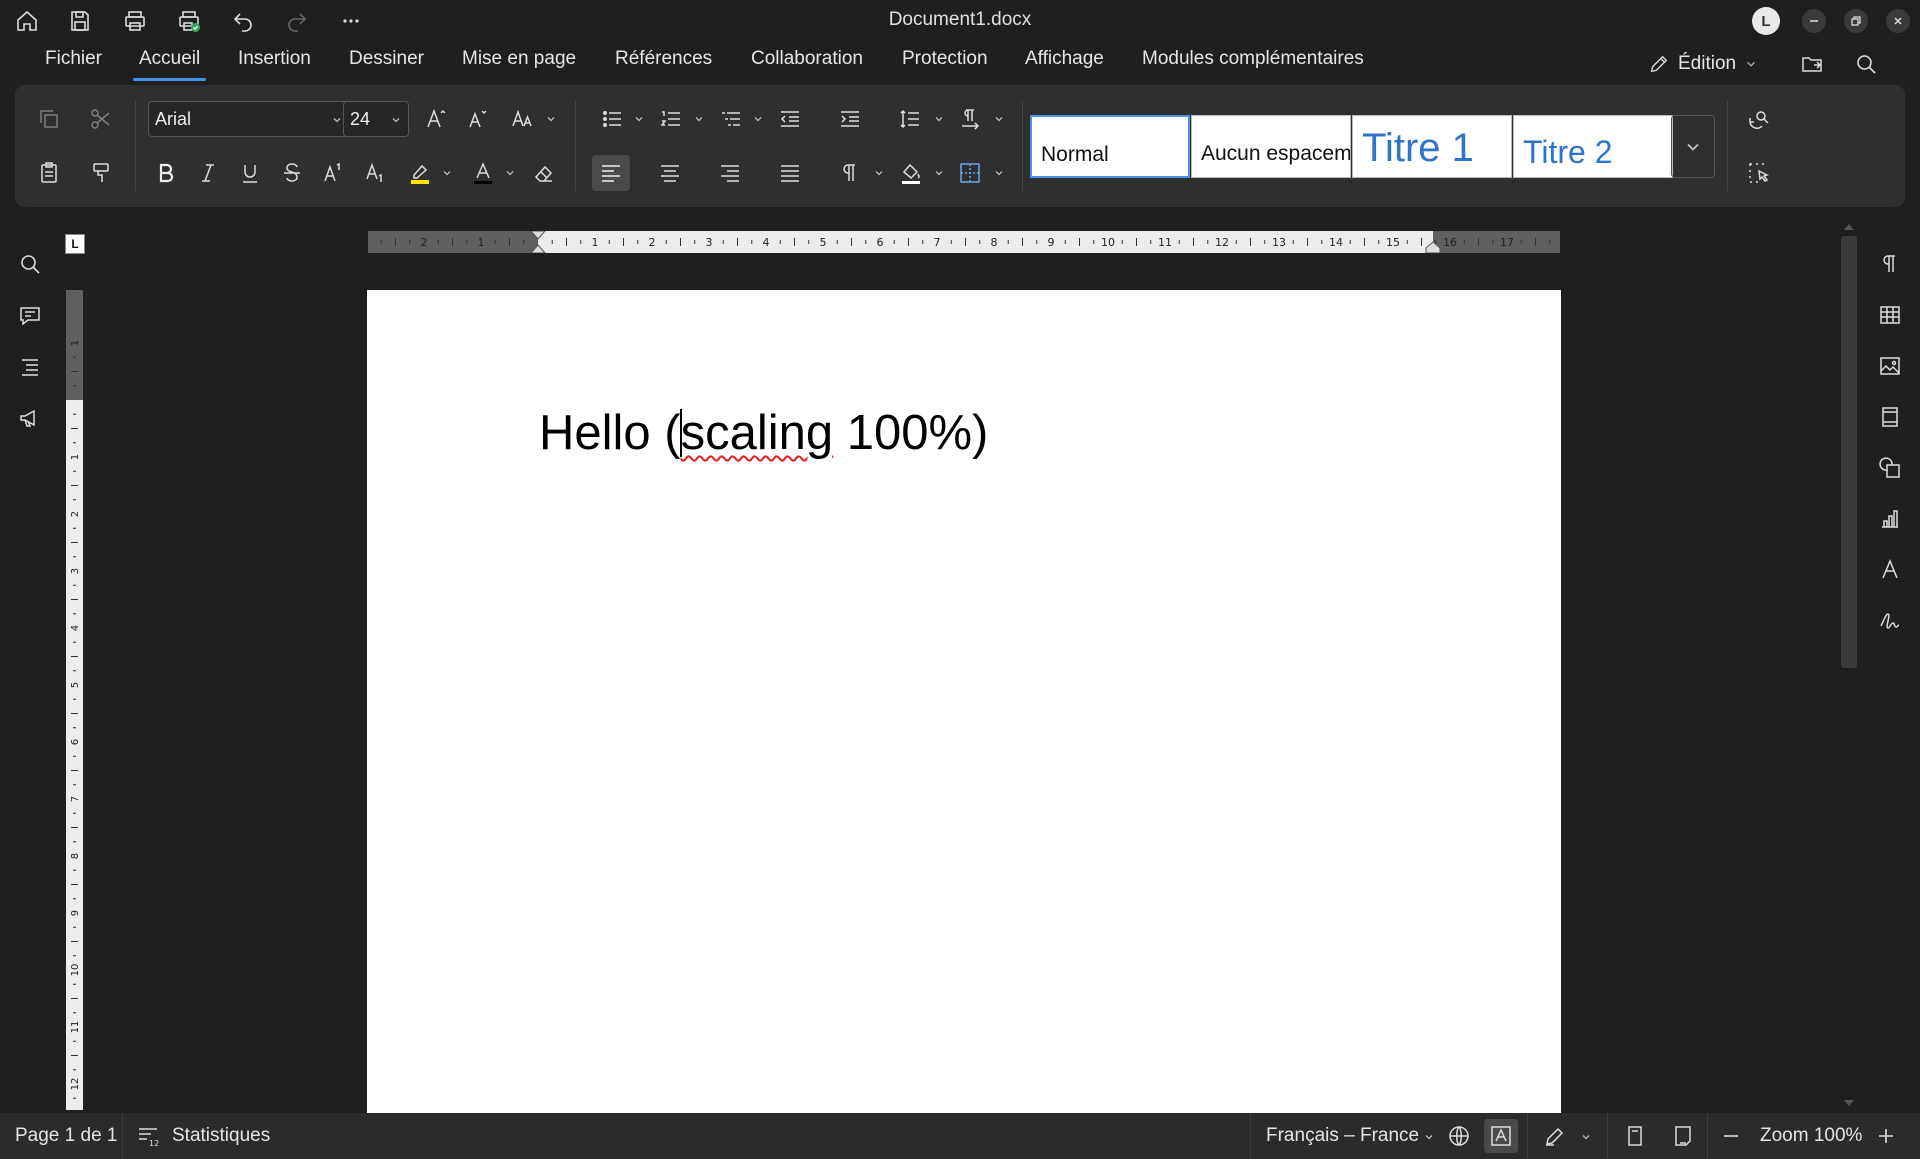  Describe the element at coordinates (1890, 417) in the screenshot. I see `header-footer-icon` at that location.